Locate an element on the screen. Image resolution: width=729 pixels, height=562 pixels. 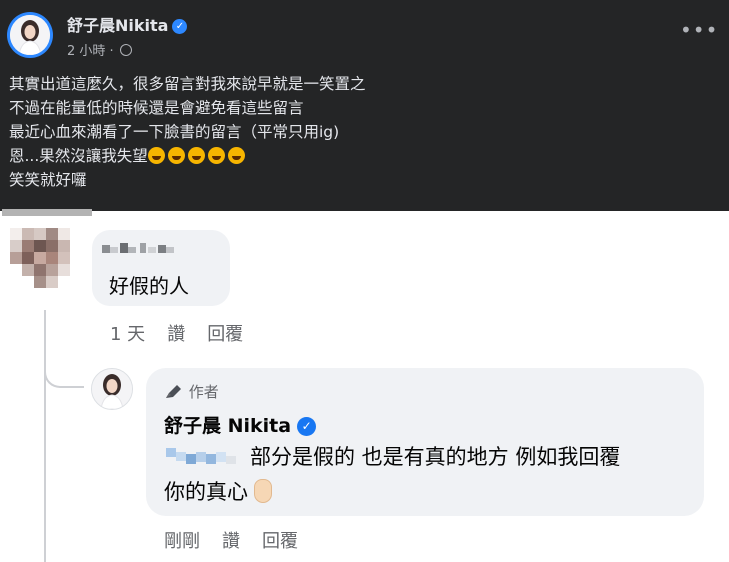
reply-actions: 剛剛 讚 回覆 is located at coordinates (242, 540).